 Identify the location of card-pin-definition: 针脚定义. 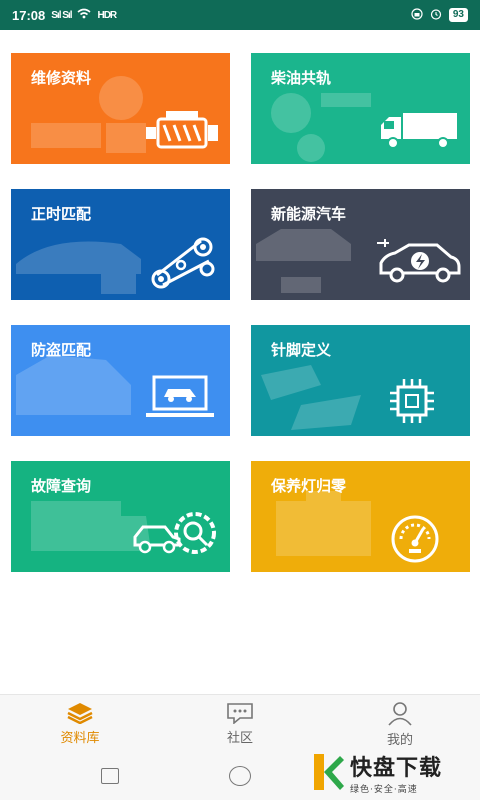
(360, 380).